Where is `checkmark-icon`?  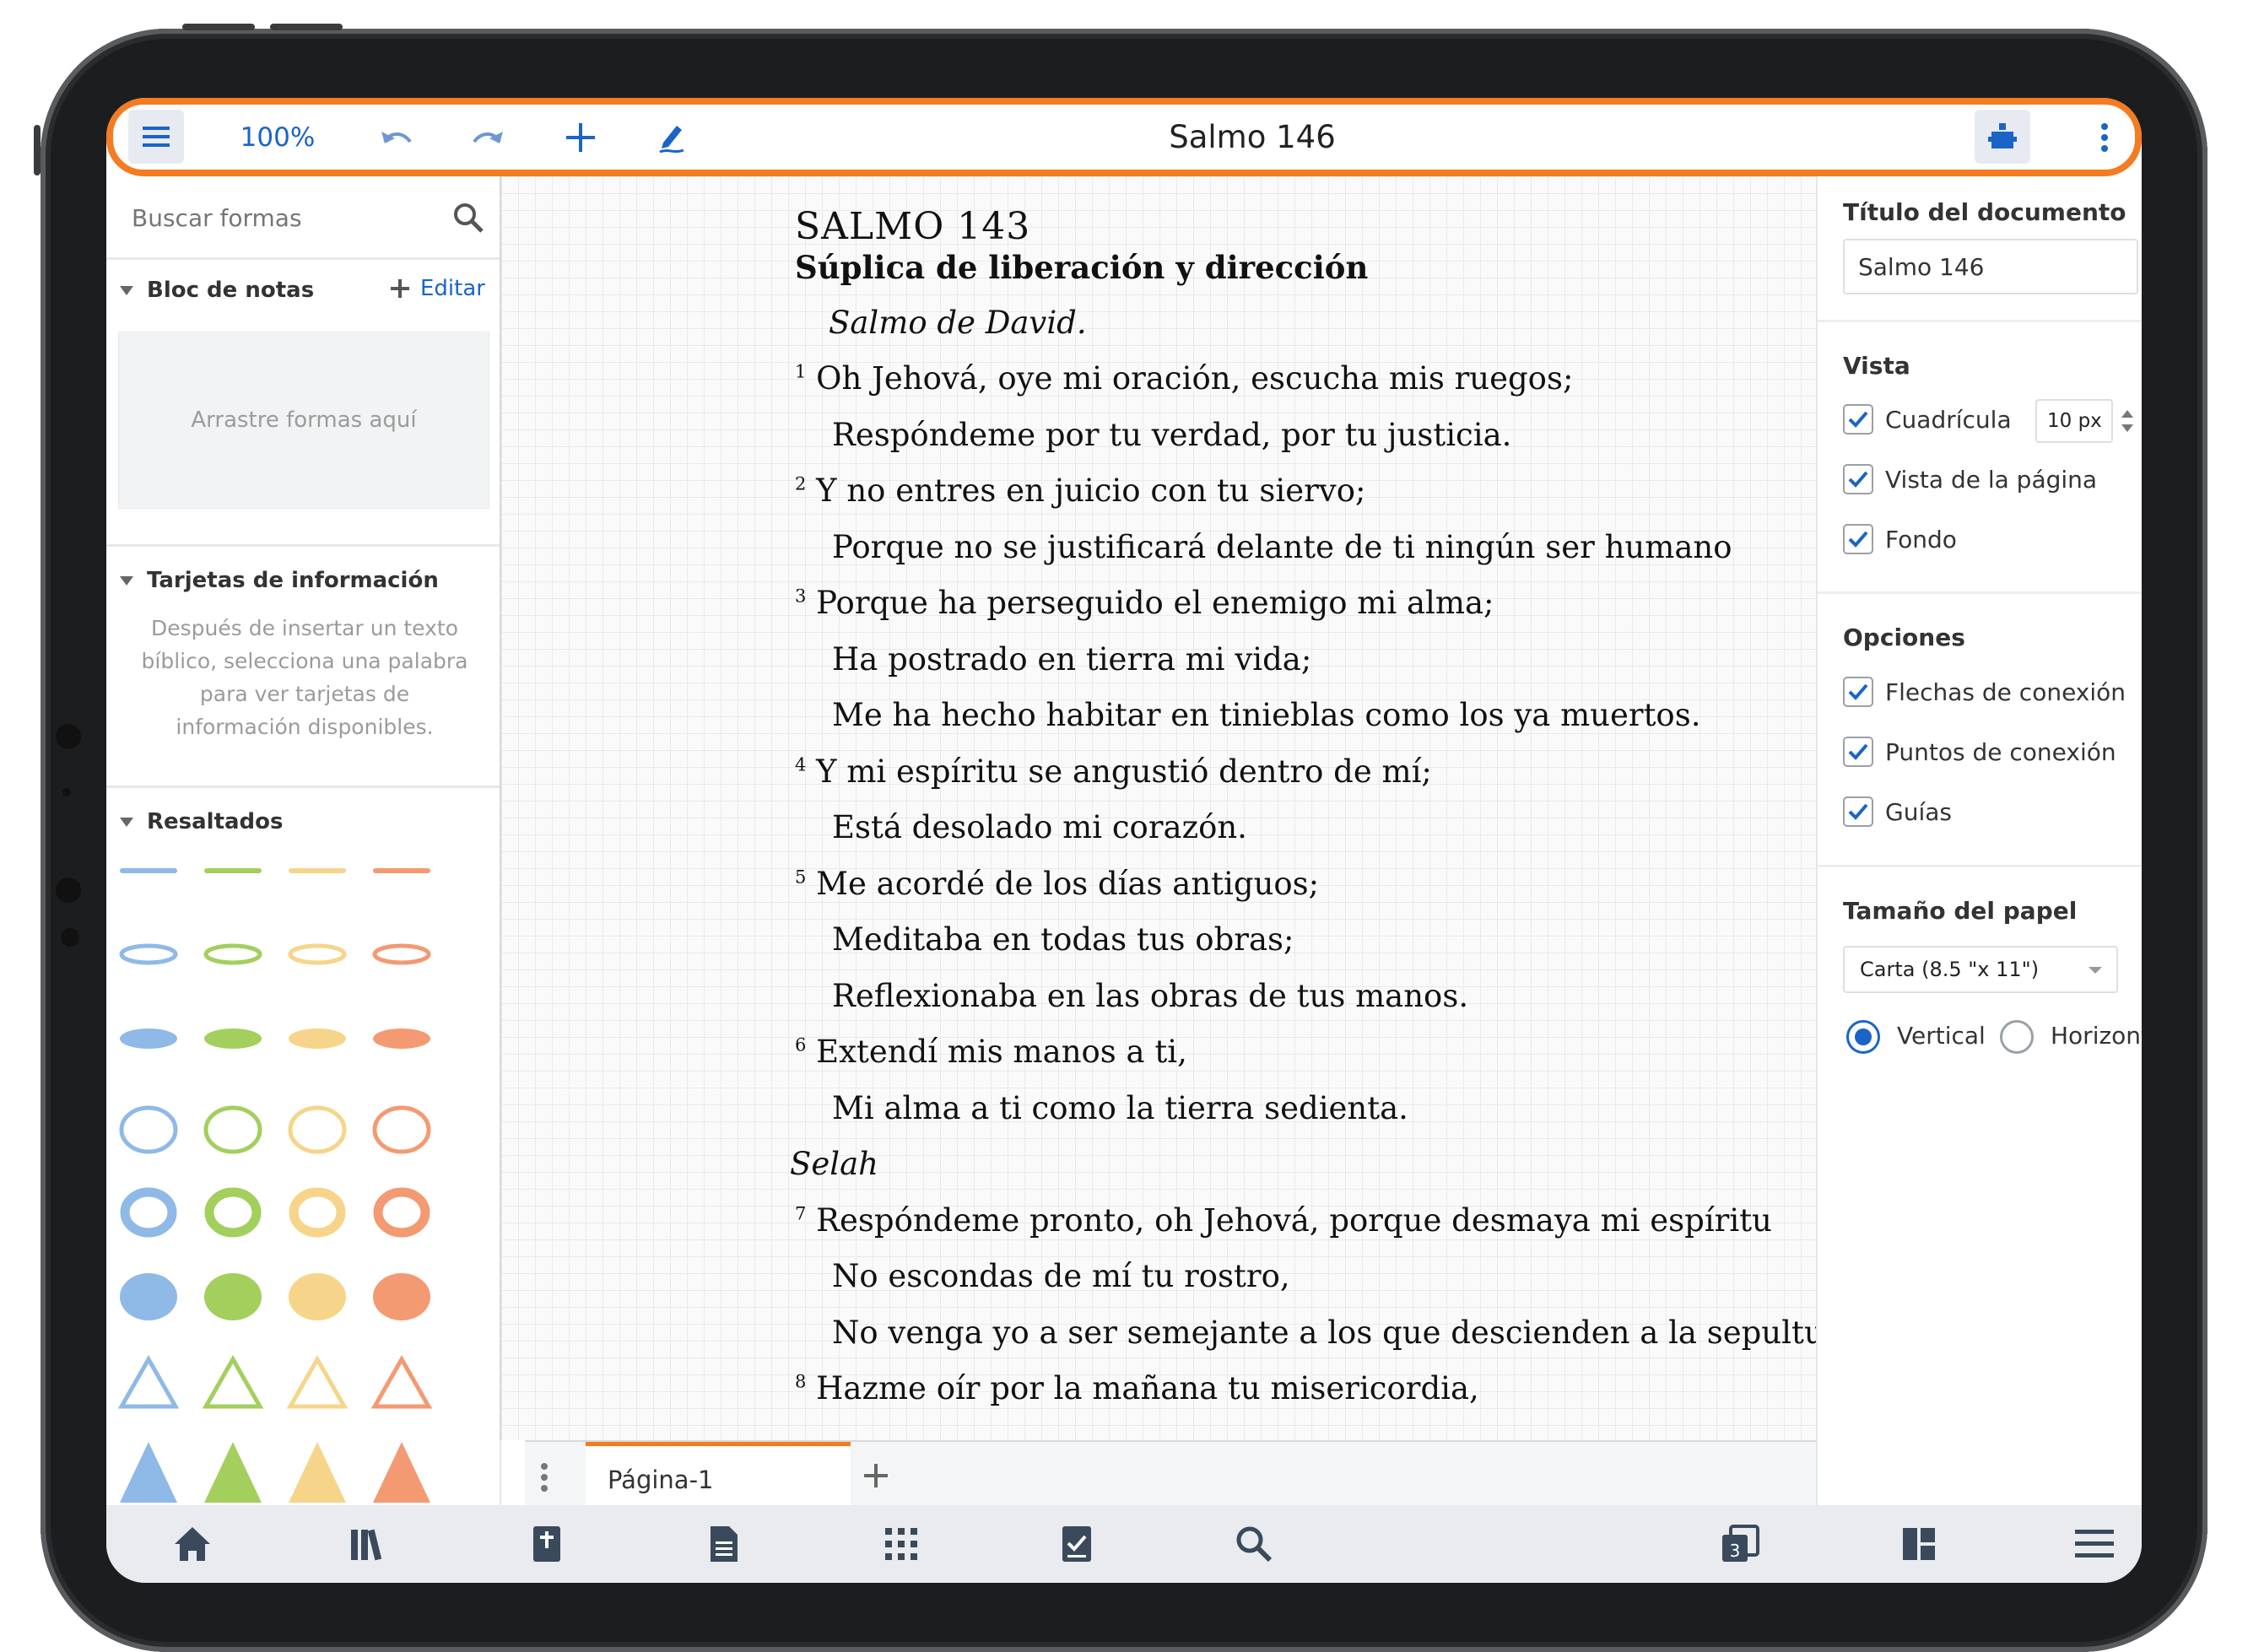 checkmark-icon is located at coordinates (1858, 419).